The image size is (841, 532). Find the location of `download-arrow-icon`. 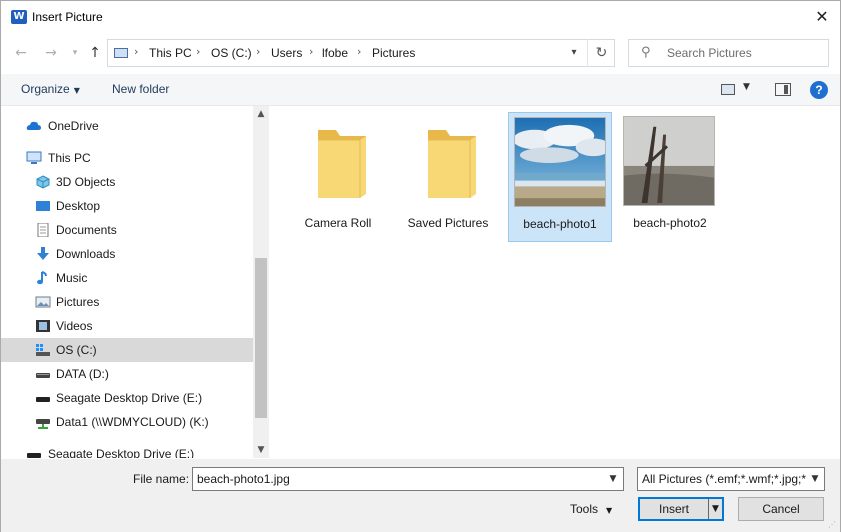

download-arrow-icon is located at coordinates (43, 253).